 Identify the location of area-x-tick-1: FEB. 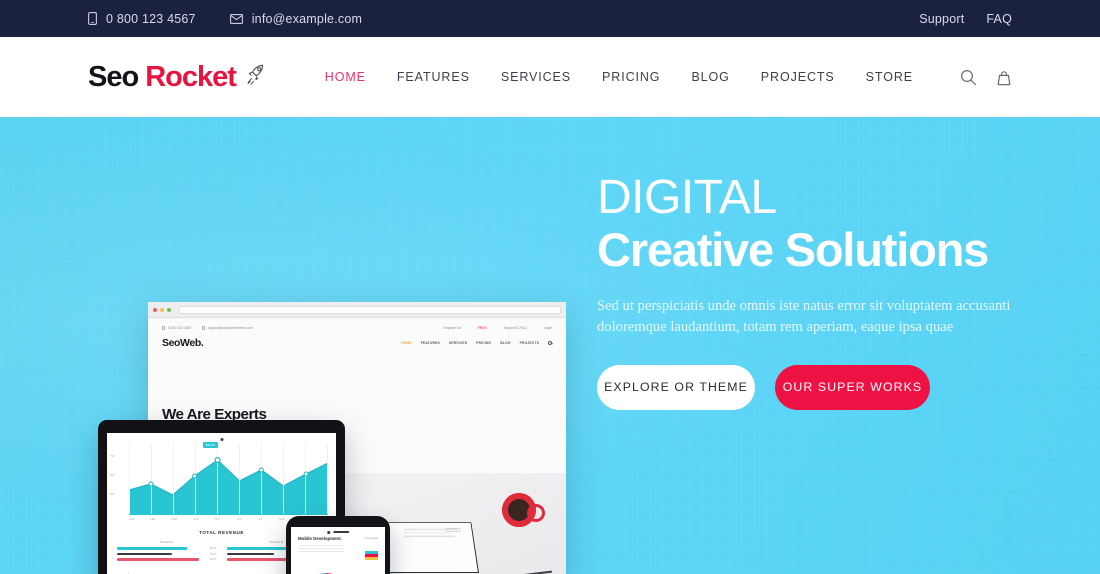
(153, 519).